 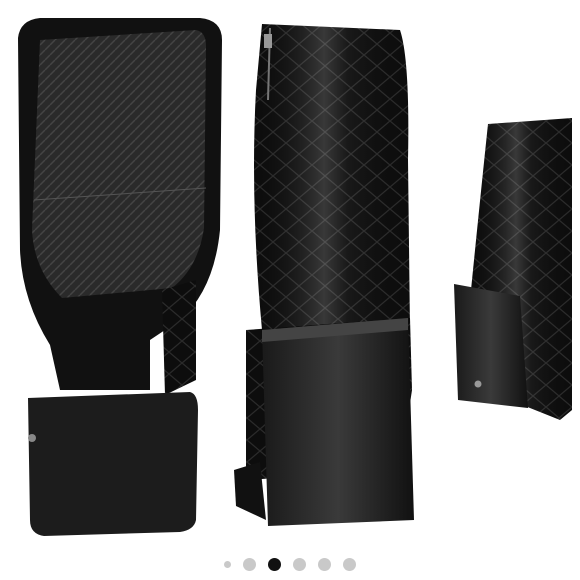 I want to click on side-view-boot, so click(x=513, y=269).